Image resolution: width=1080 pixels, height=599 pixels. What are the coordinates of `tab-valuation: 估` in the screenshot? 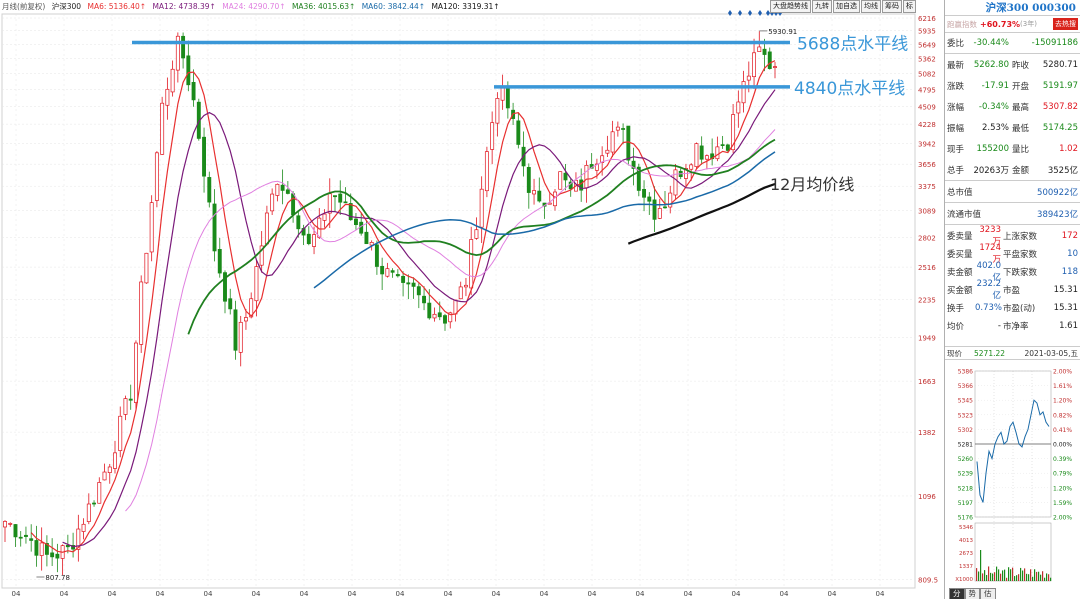 It's located at (988, 593).